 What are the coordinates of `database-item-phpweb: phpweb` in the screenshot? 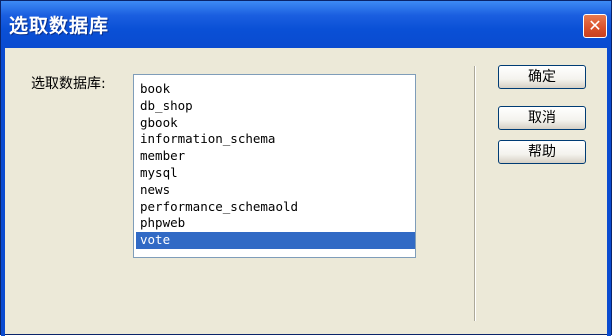 It's located at (275, 223).